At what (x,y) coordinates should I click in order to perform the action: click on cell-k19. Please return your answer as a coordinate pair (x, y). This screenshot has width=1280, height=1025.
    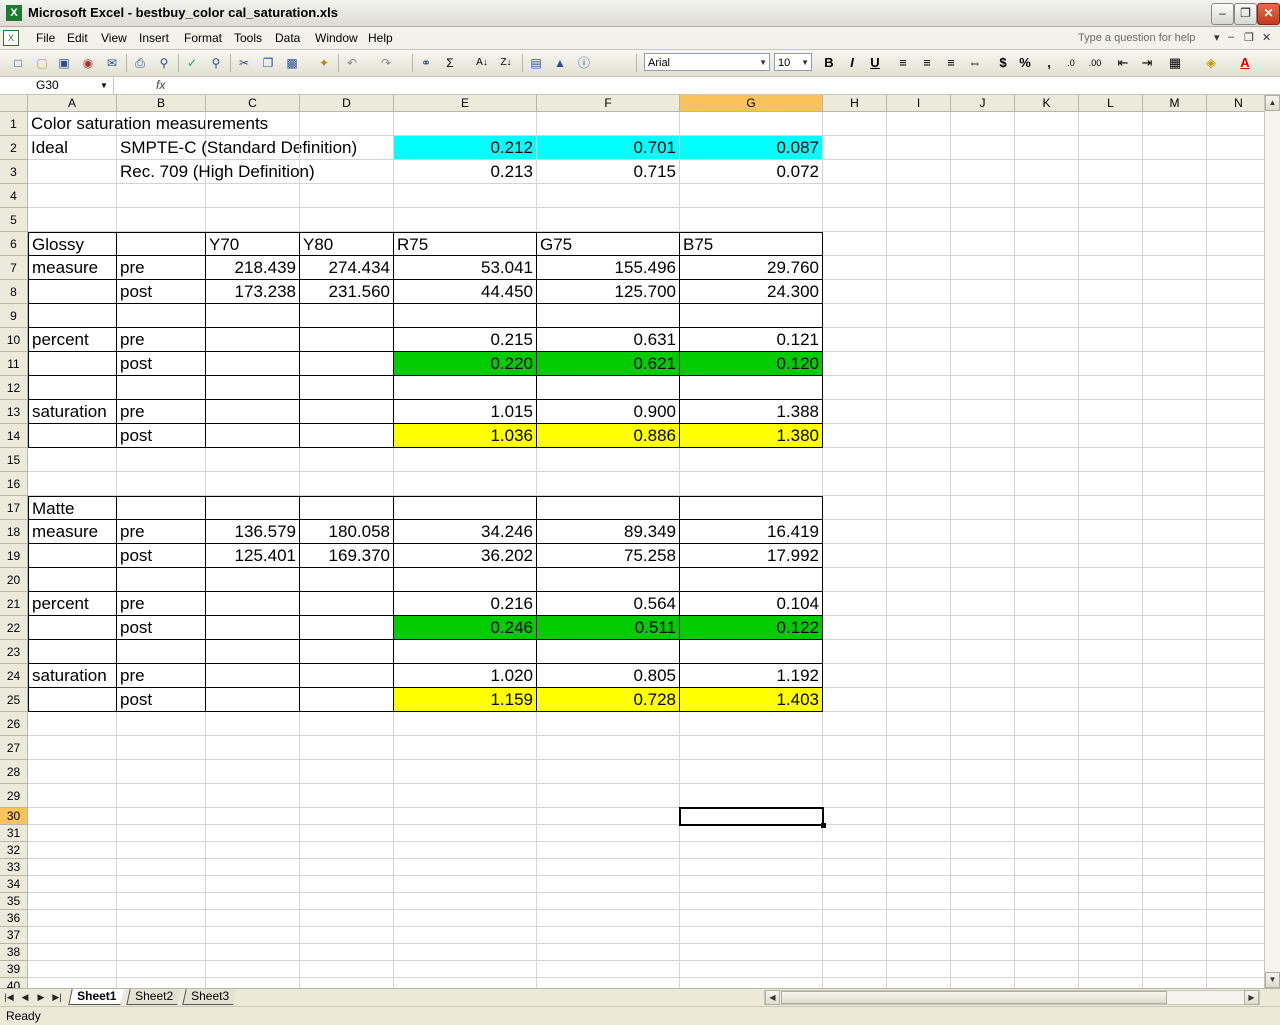
    Looking at the image, I should click on (1047, 556).